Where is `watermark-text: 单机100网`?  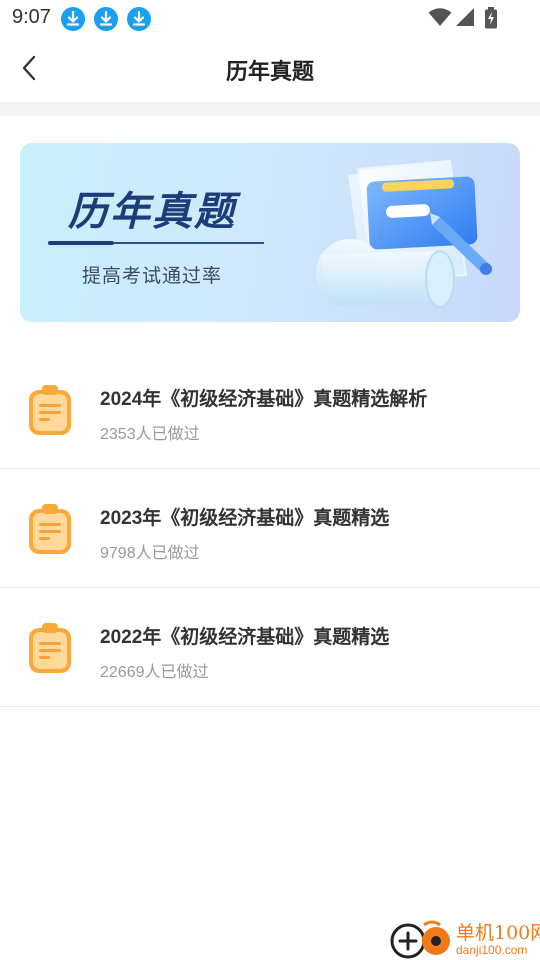 watermark-text: 单机100网 is located at coordinates (498, 933).